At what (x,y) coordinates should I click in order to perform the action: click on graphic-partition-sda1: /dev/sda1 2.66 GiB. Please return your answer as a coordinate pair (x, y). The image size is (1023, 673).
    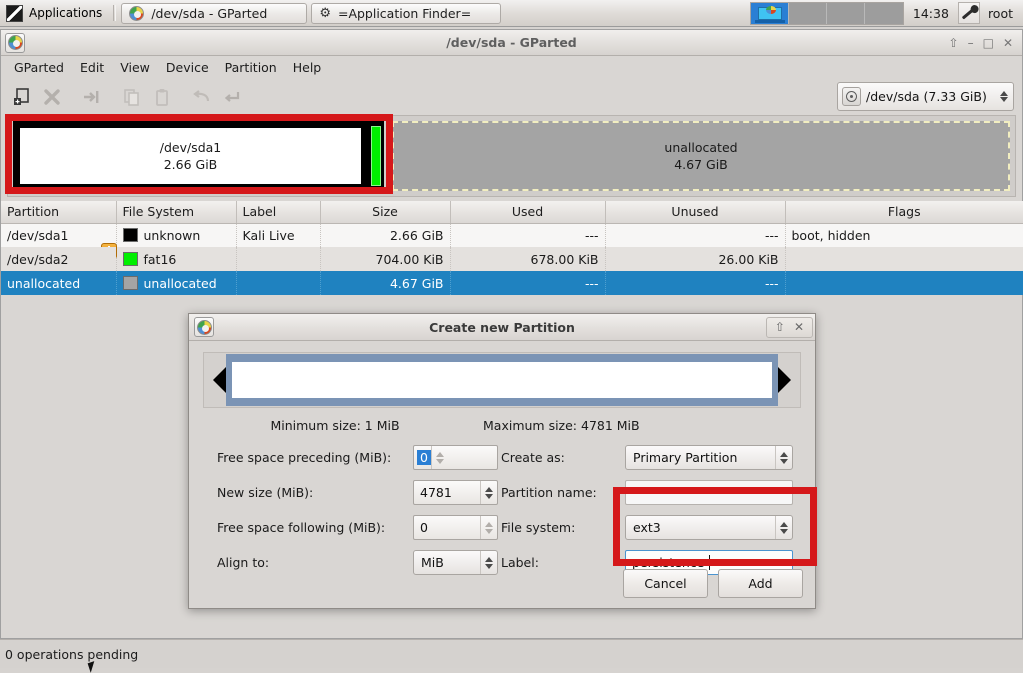
    Looking at the image, I should click on (190, 156).